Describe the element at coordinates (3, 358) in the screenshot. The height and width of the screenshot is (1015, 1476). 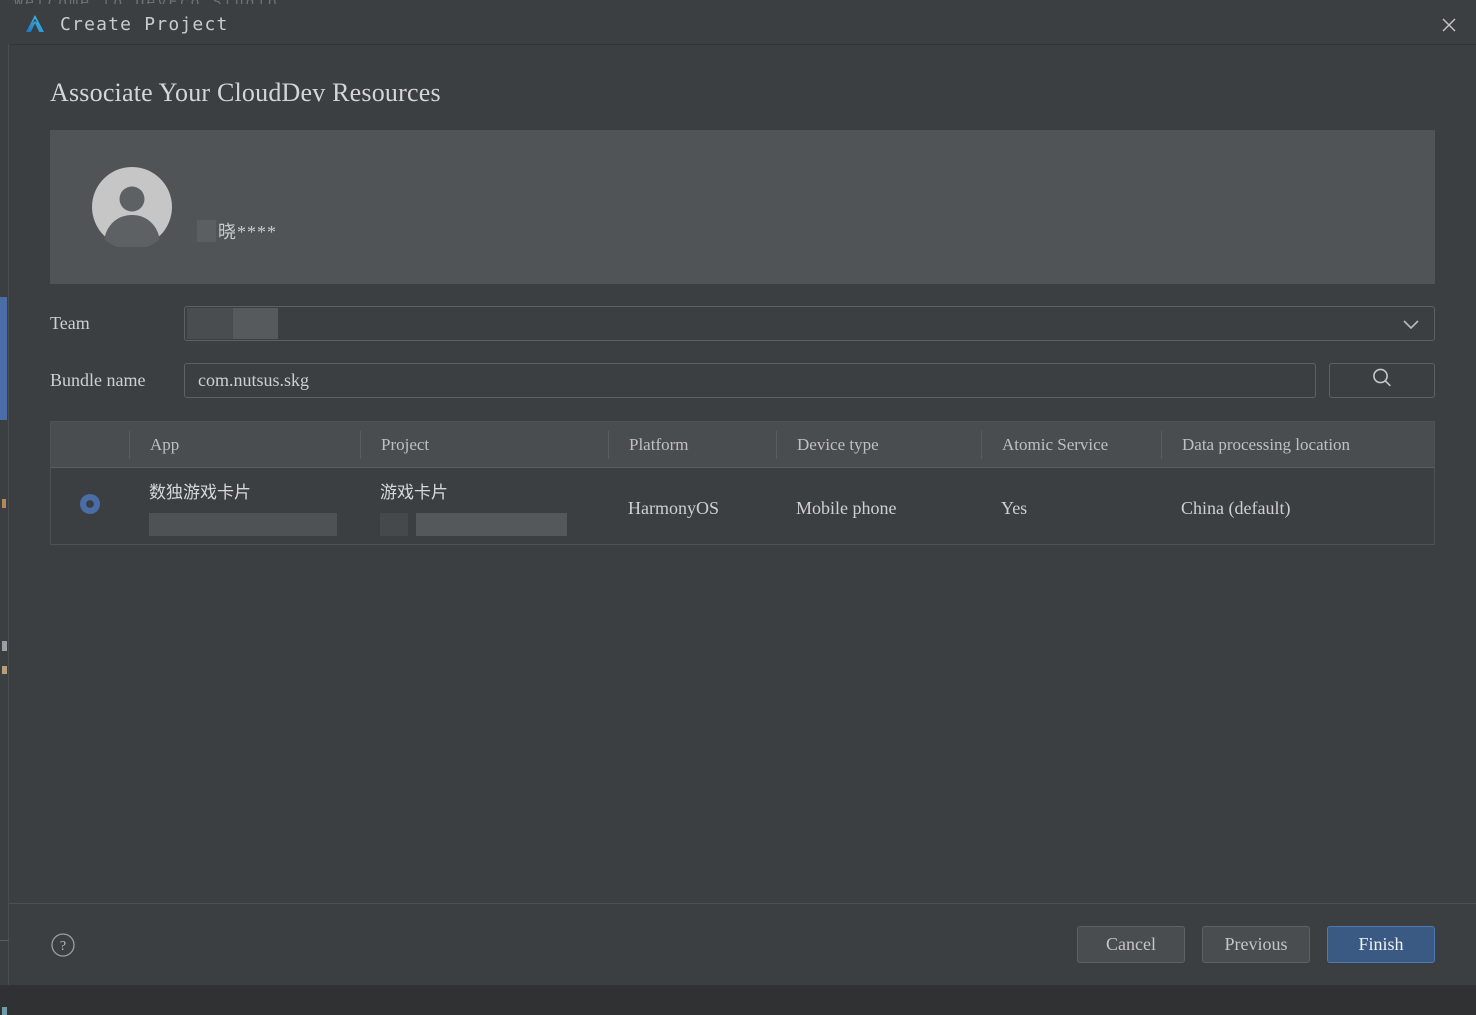
I see `background-selection-highlight` at that location.